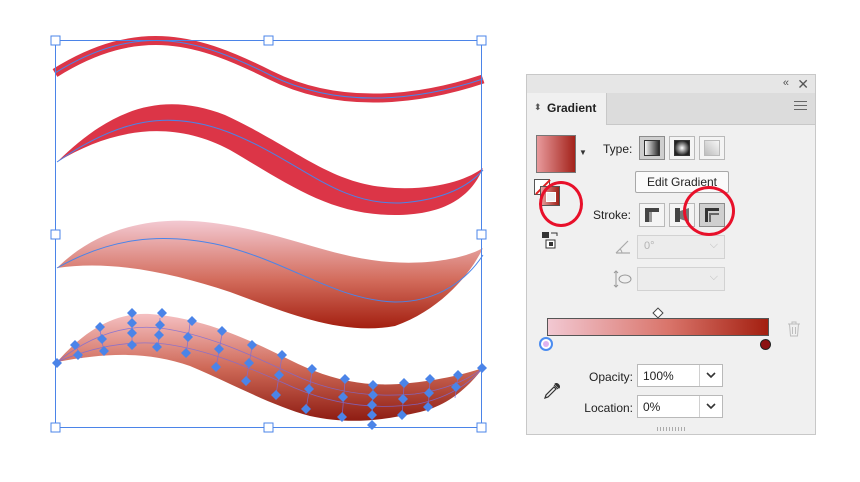  What do you see at coordinates (682, 182) in the screenshot?
I see `edit-gradient-button: Edit Gradient` at bounding box center [682, 182].